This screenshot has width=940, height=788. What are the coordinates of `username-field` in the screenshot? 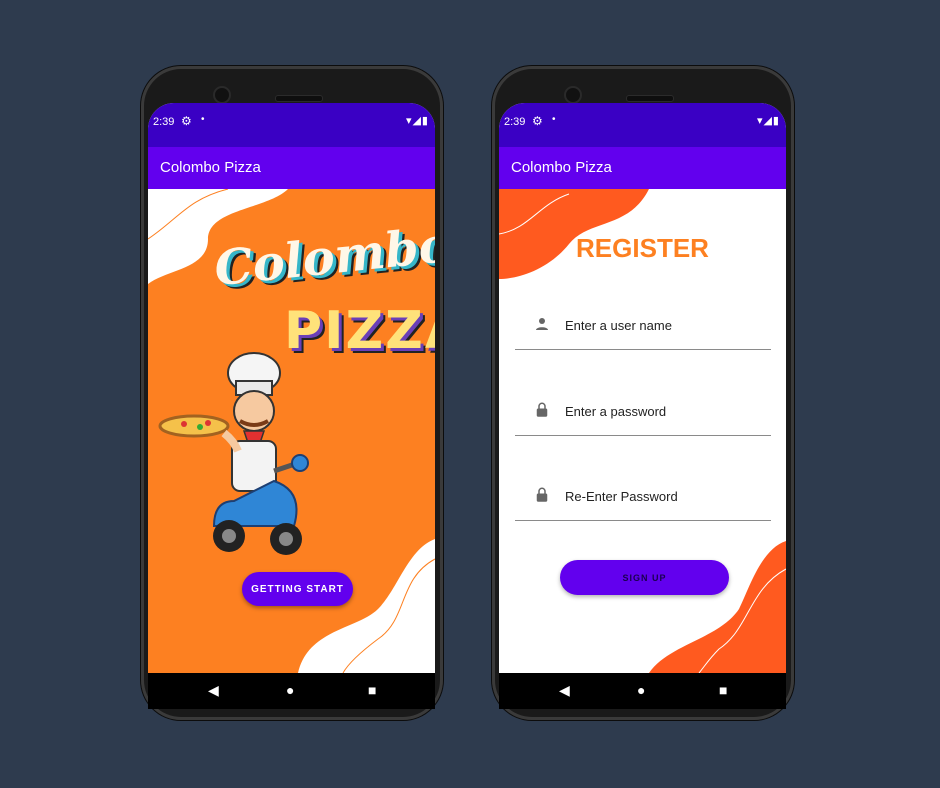 It's located at (643, 327).